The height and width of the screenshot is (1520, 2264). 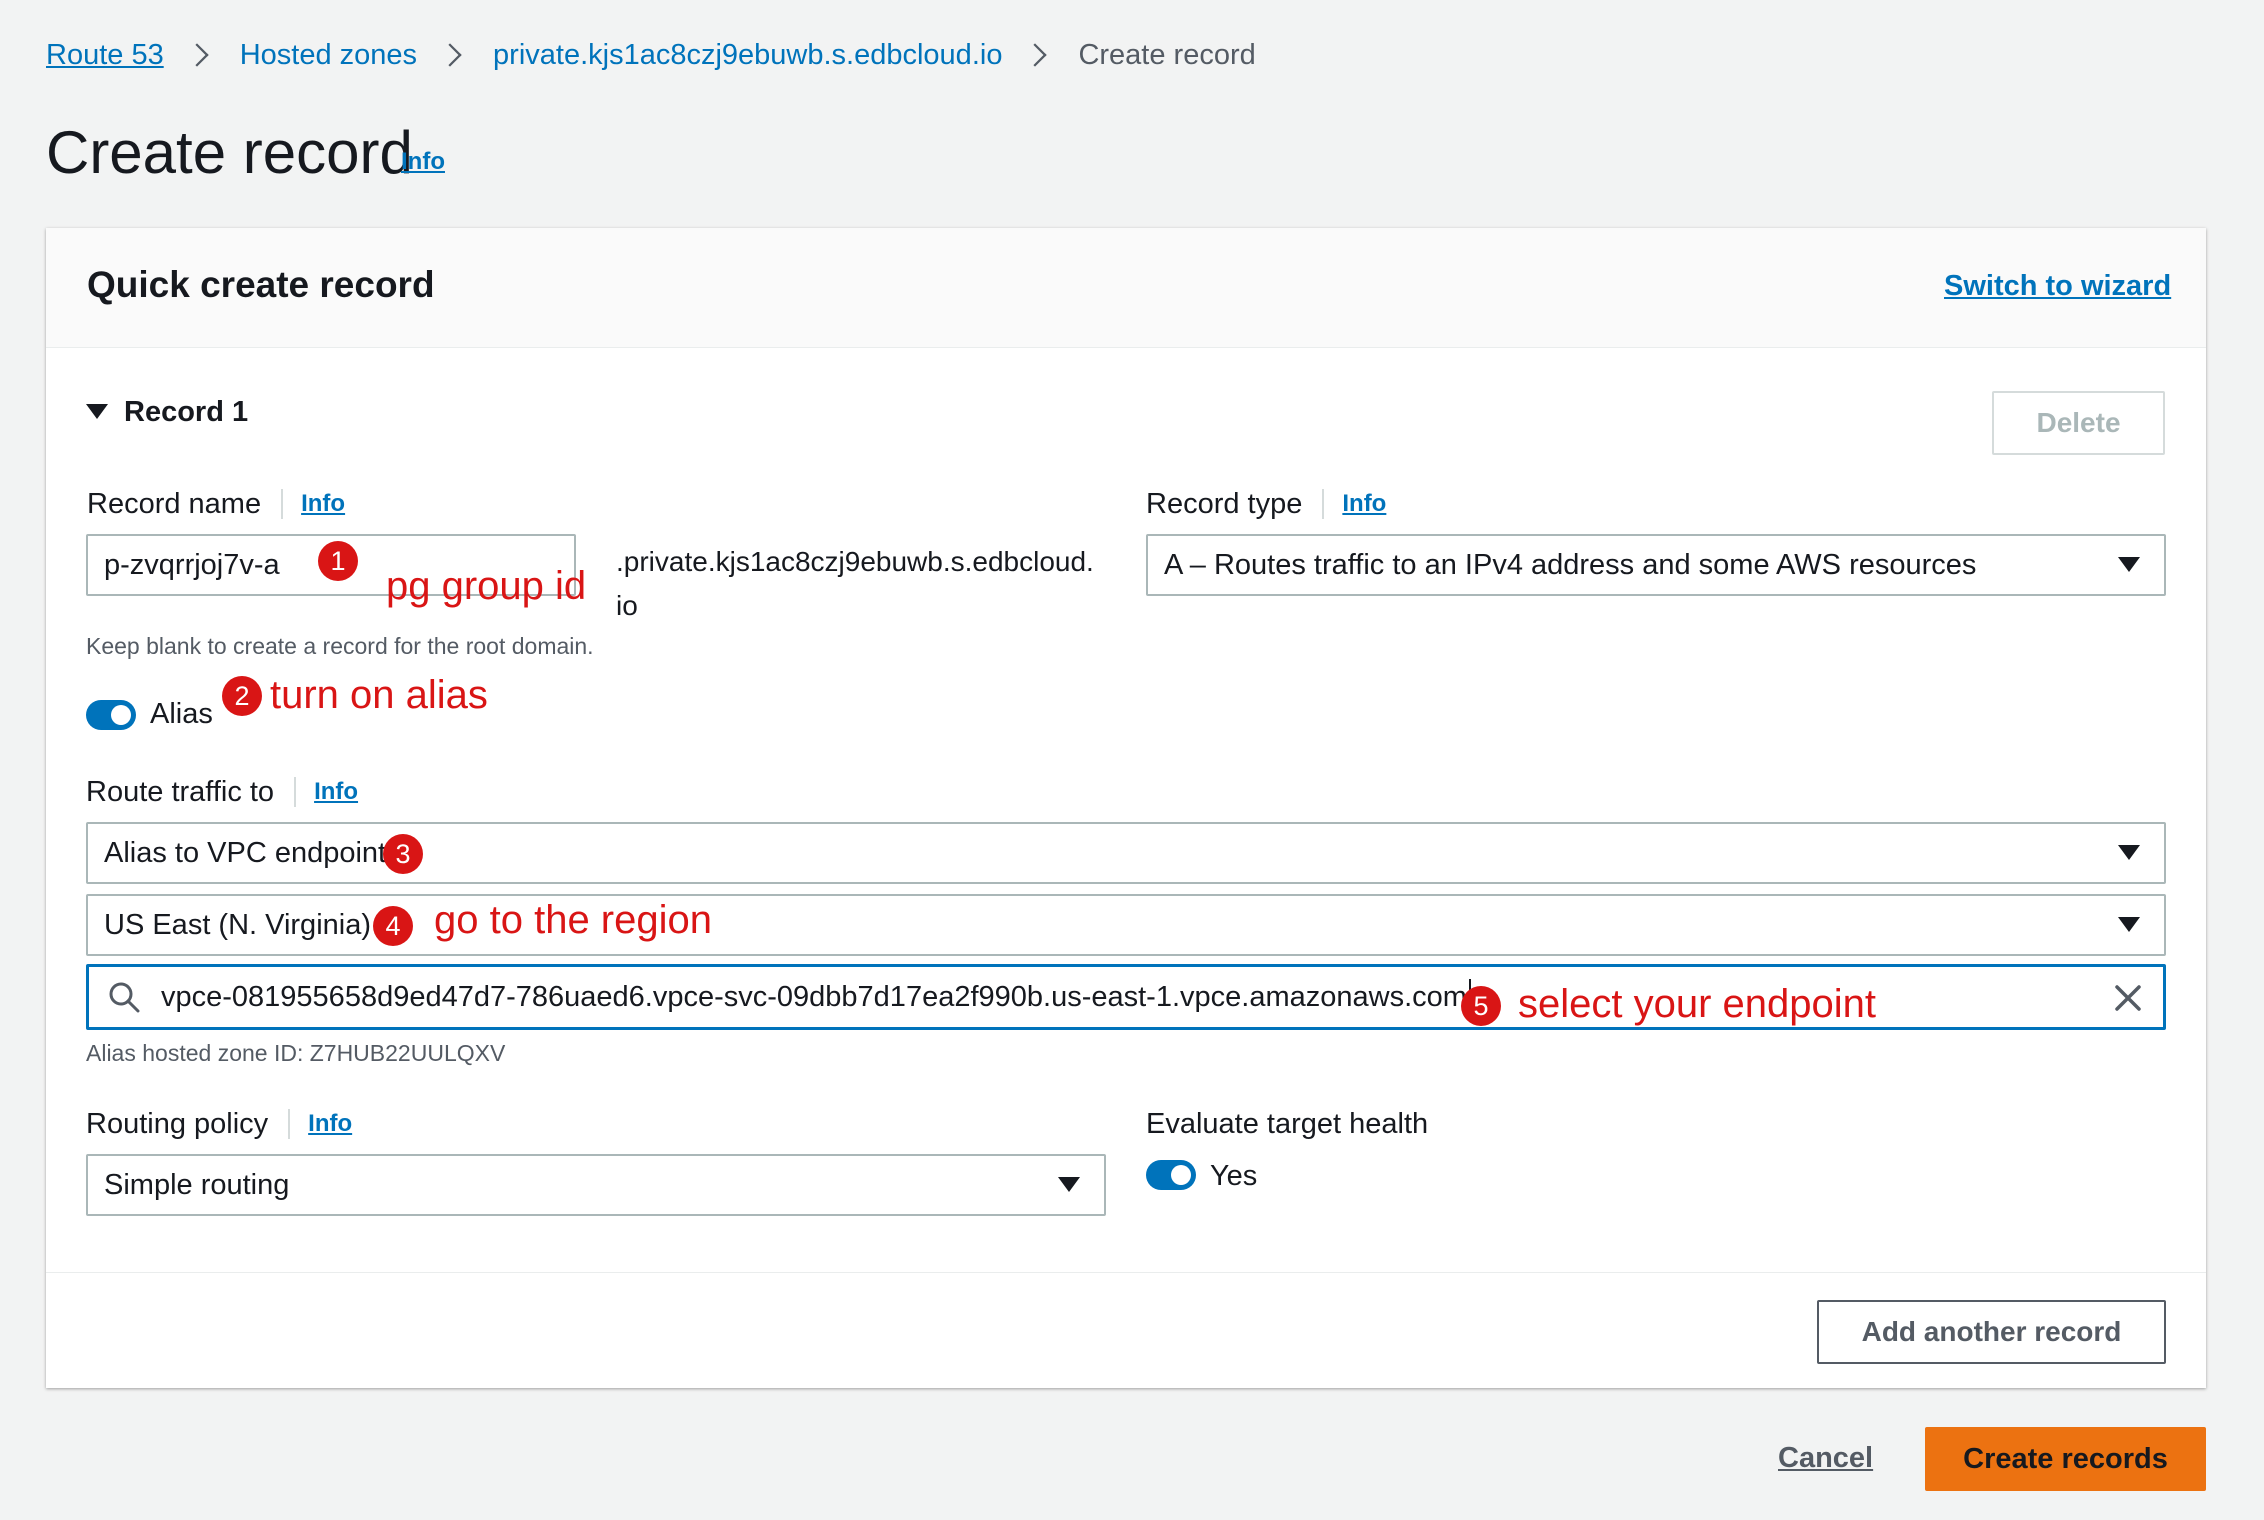 I want to click on route-traffic-label-text: Route traffic to, so click(x=180, y=791).